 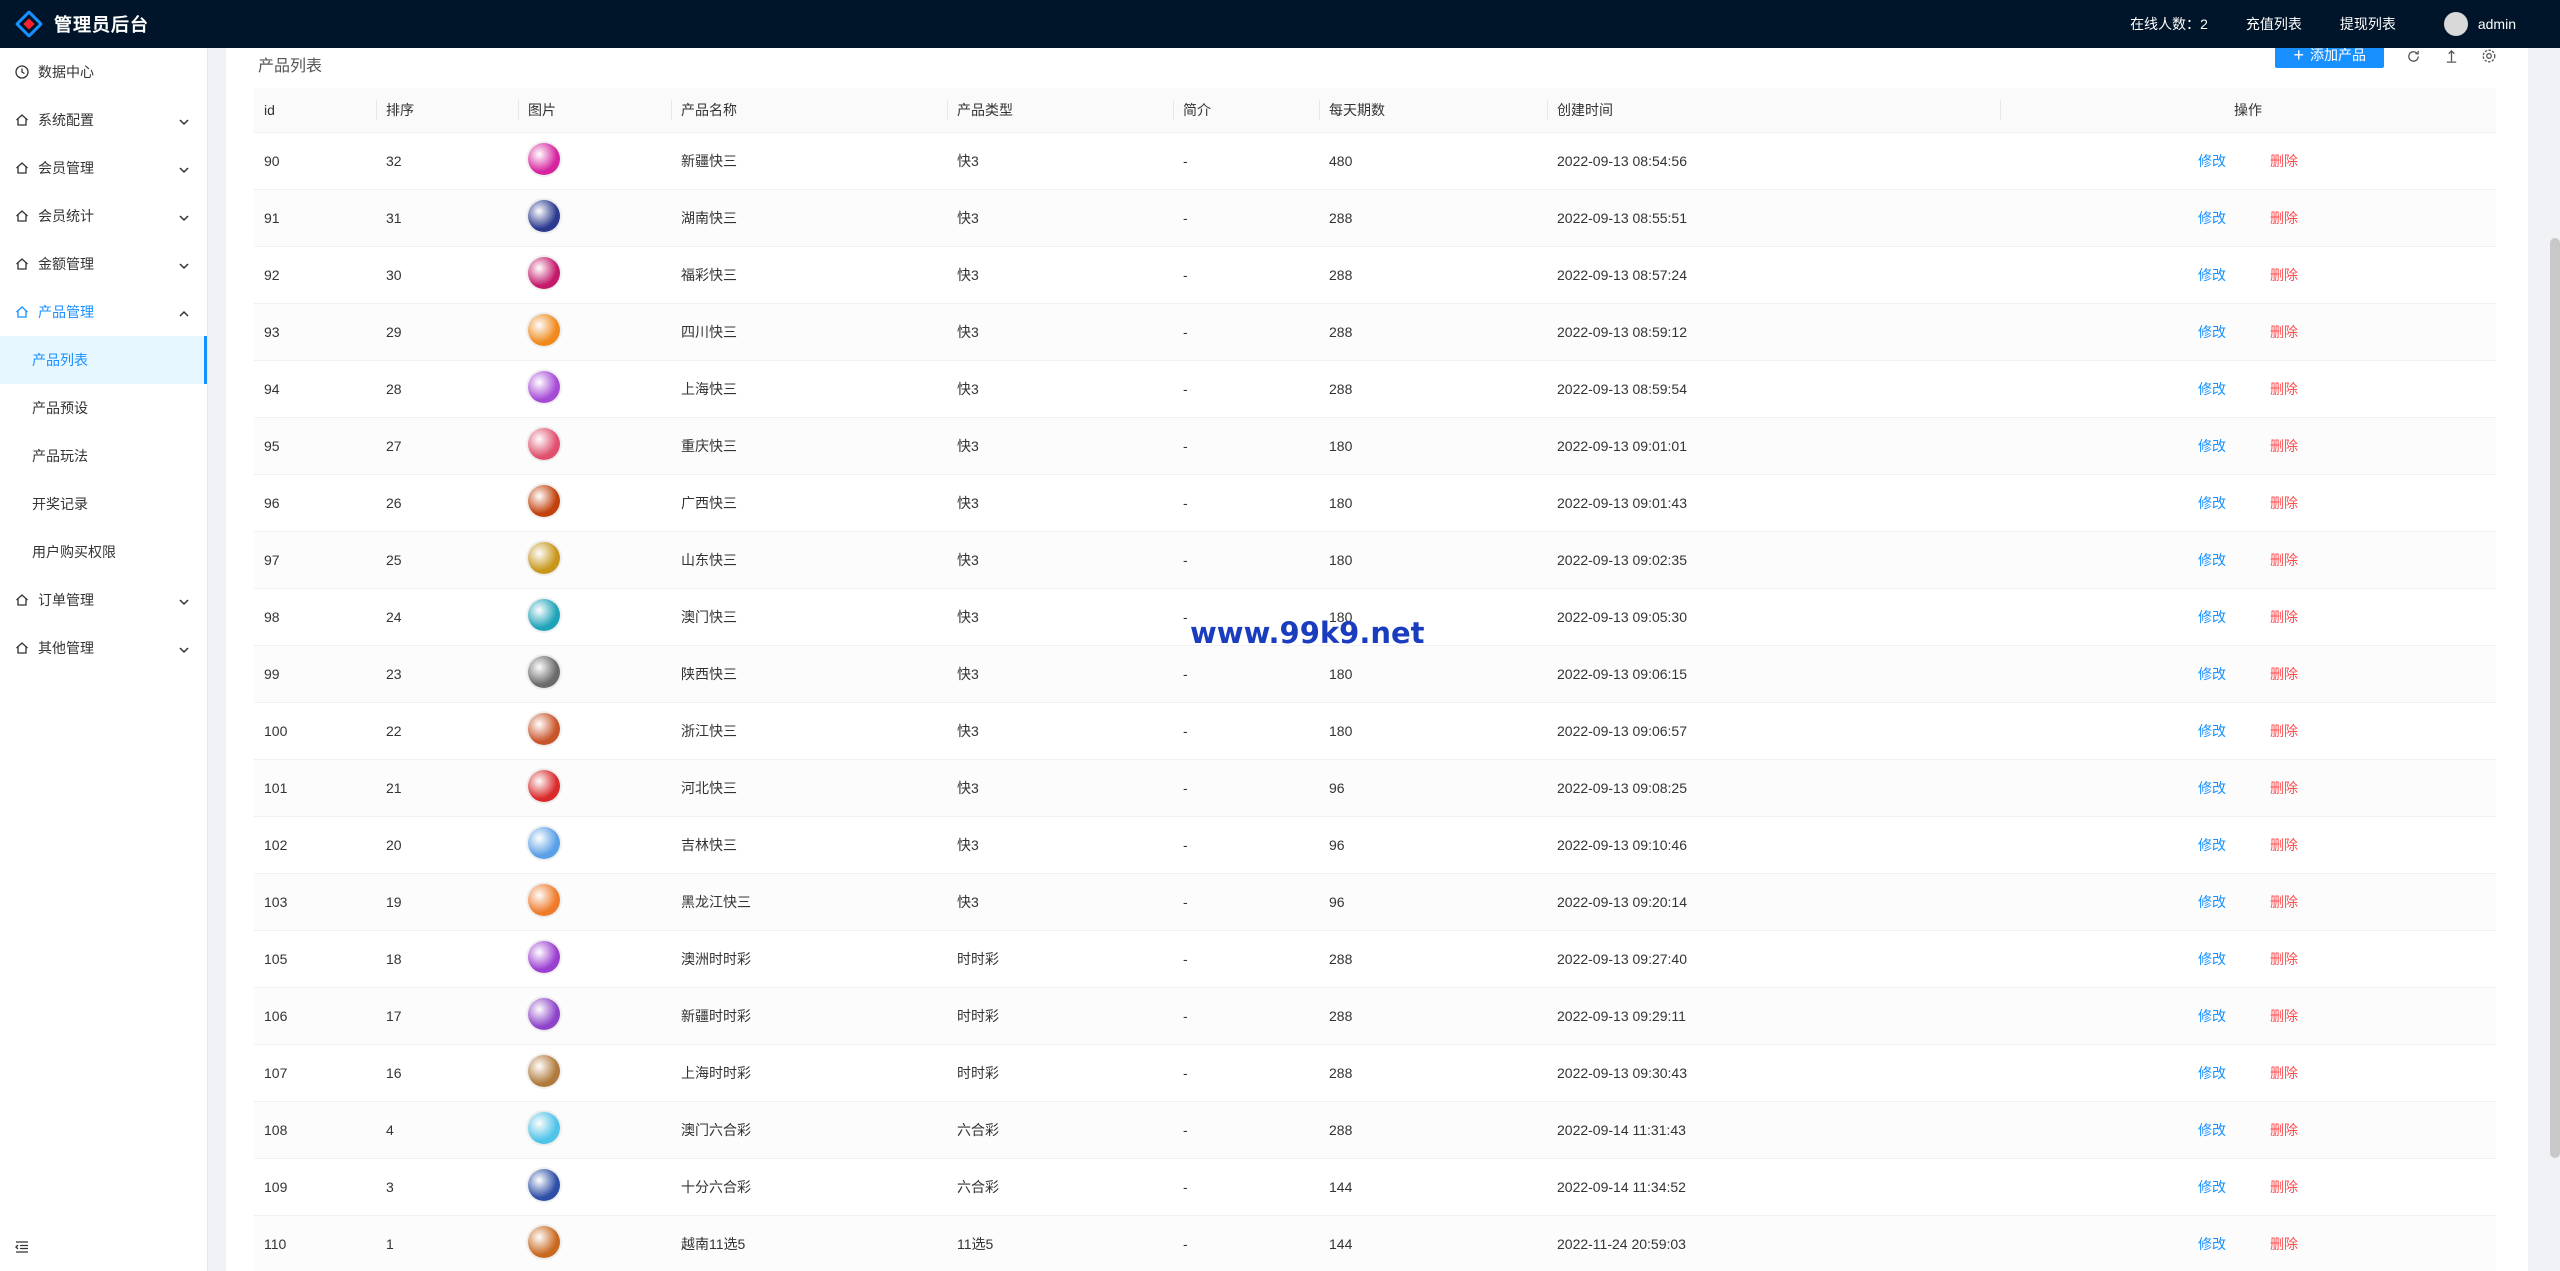 I want to click on vertical-scrollbar, so click(x=2555, y=698).